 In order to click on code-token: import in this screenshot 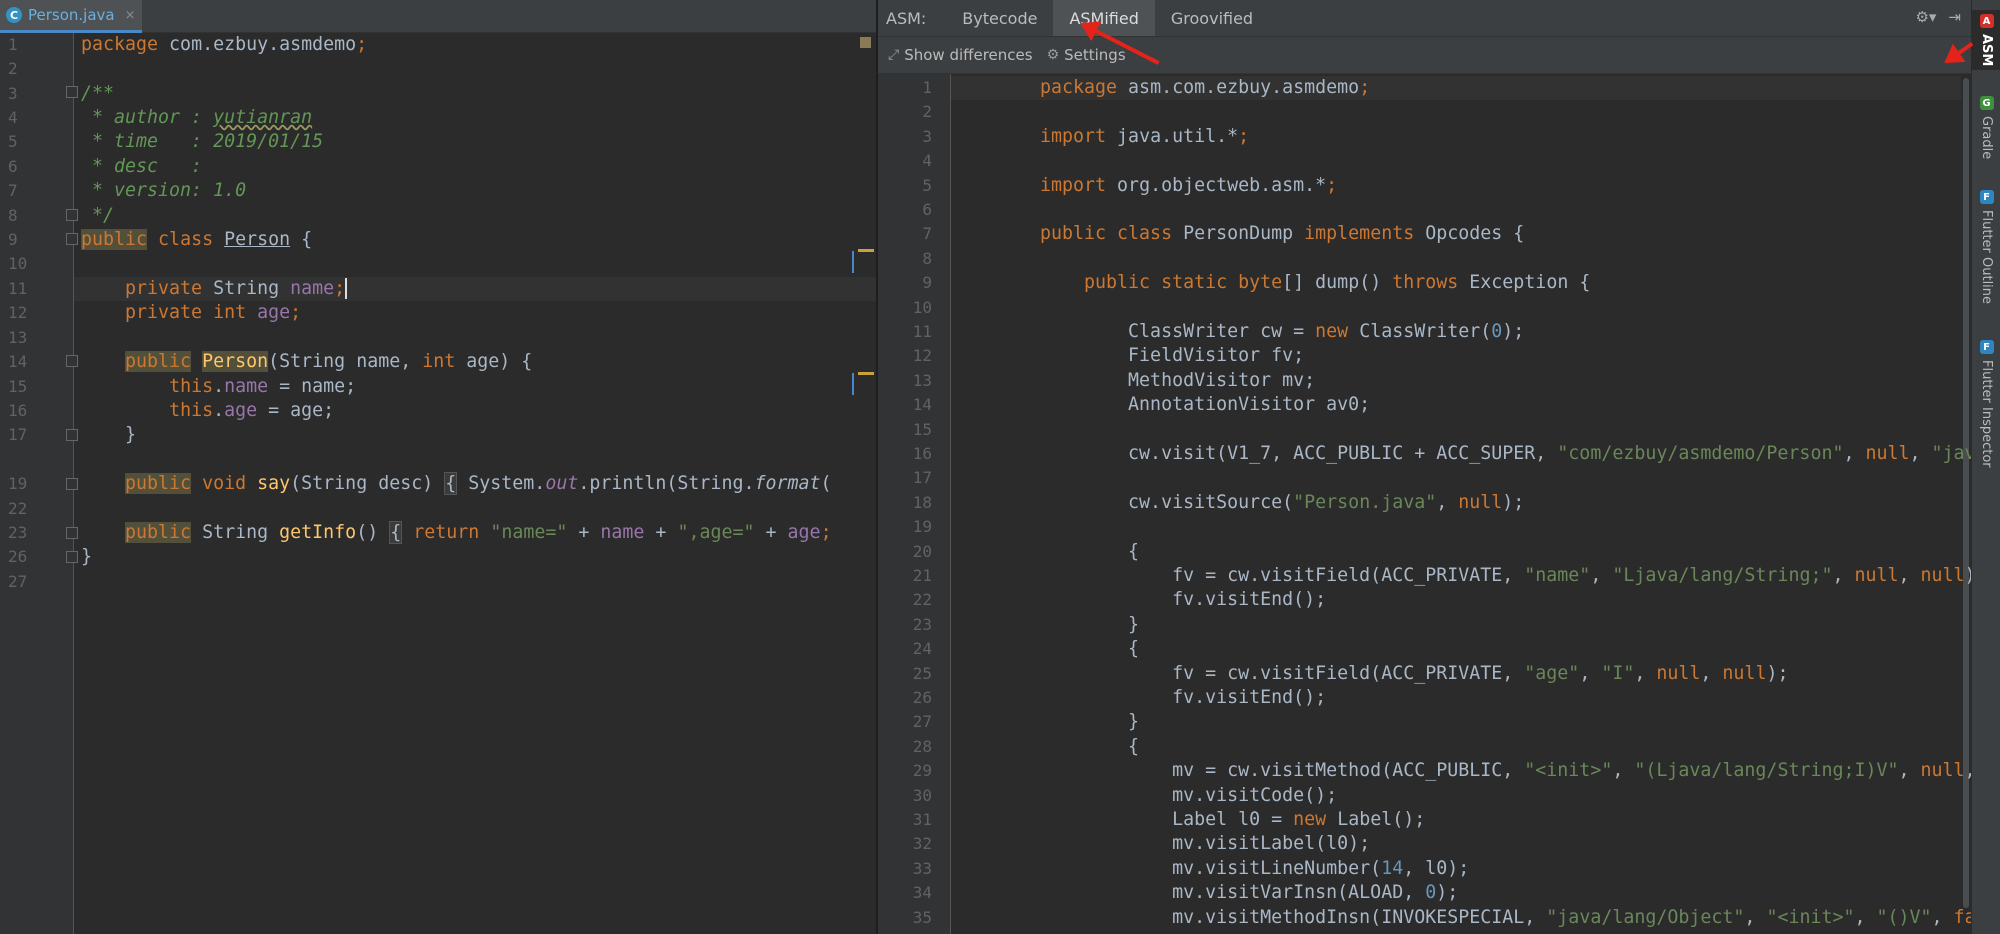, I will do `click(1073, 136)`.